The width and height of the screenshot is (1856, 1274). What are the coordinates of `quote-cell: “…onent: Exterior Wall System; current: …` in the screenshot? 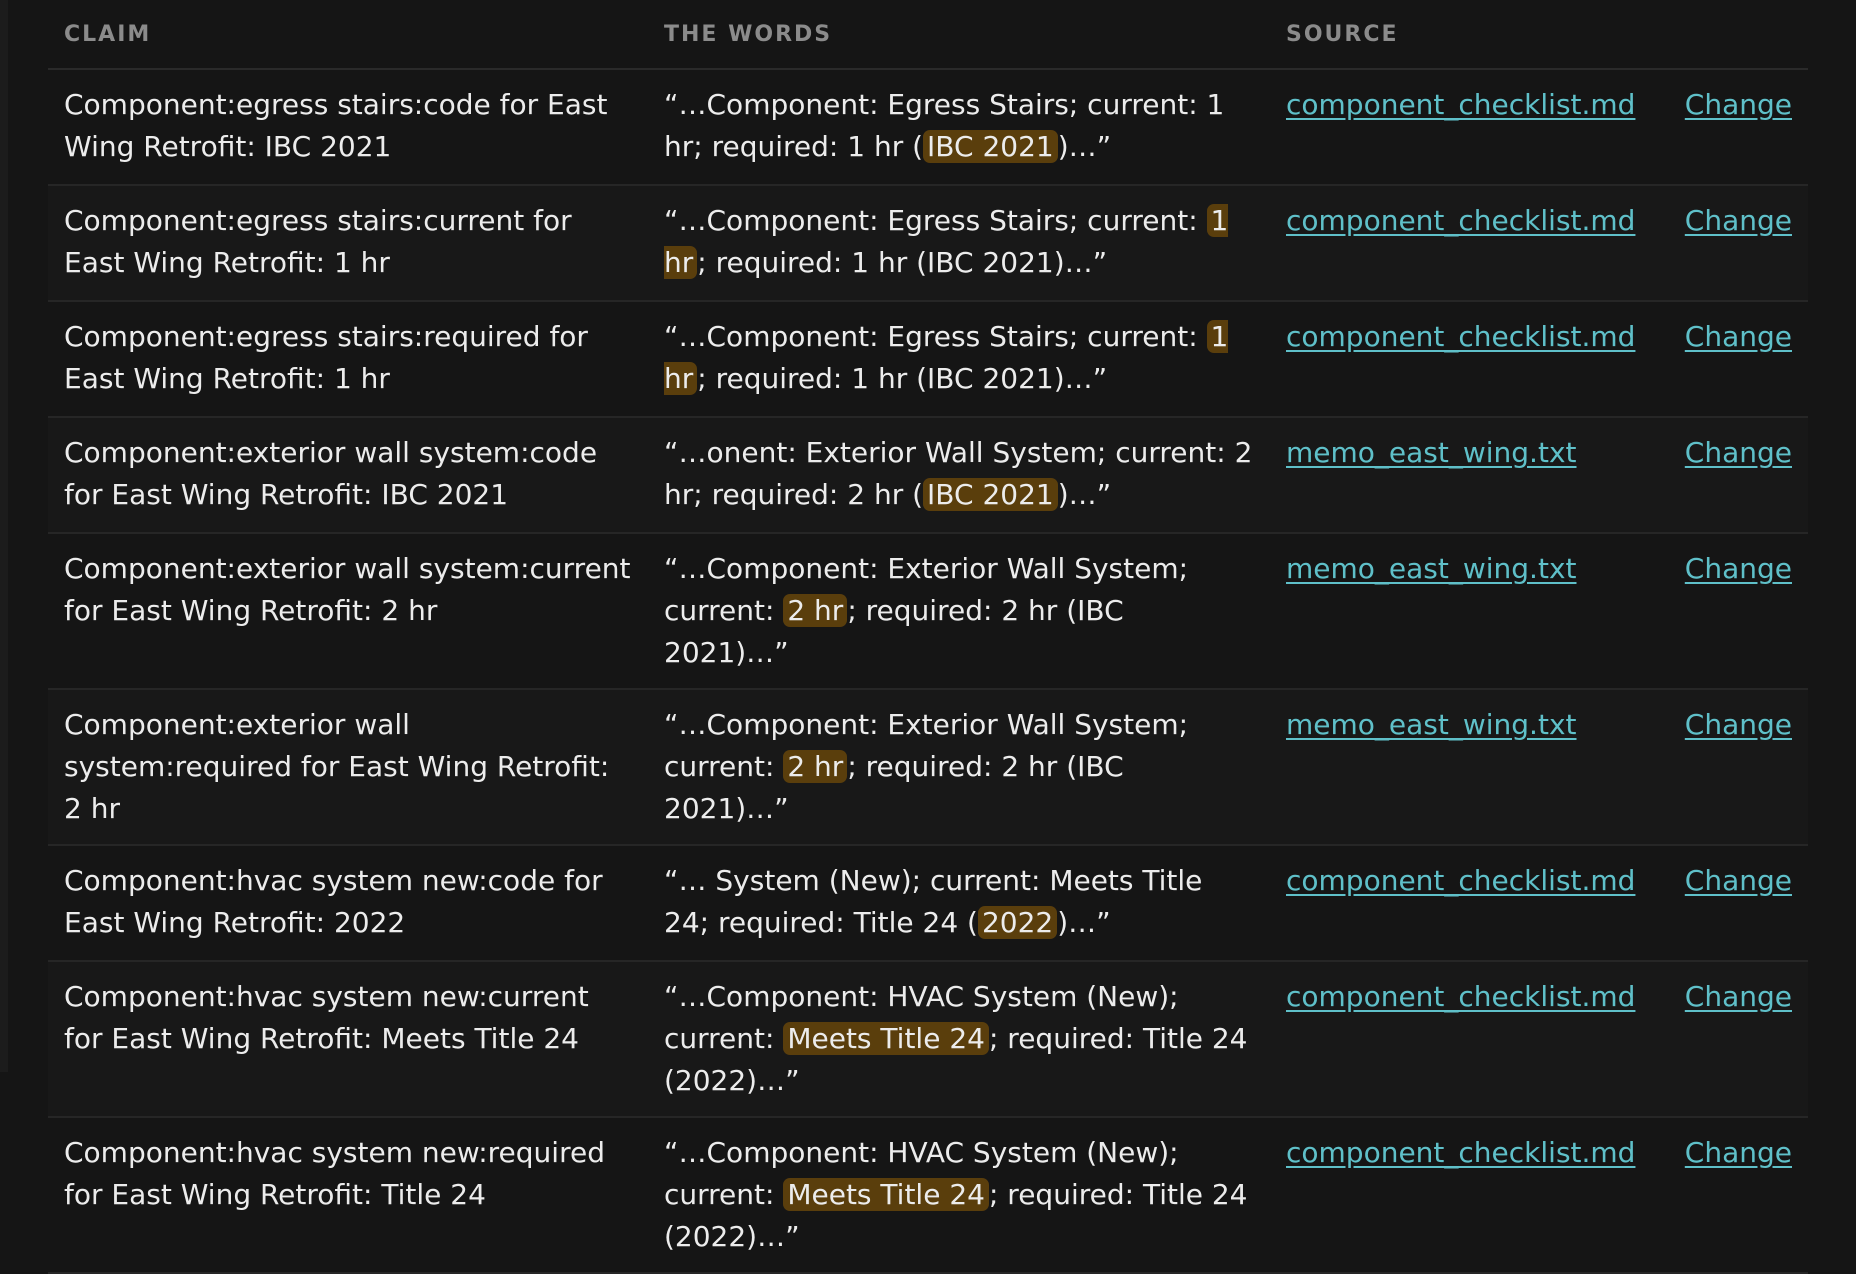 It's located at (959, 475).